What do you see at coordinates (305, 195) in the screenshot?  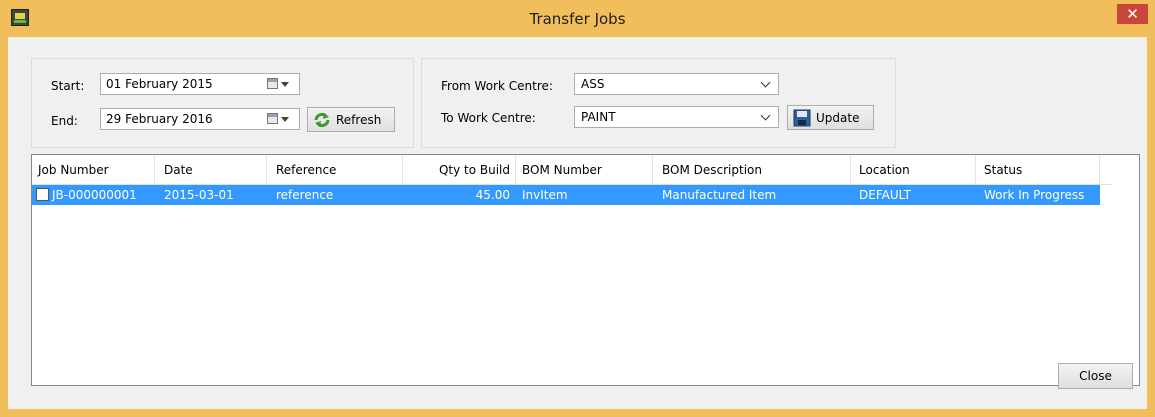 I see `reference-cell: reference` at bounding box center [305, 195].